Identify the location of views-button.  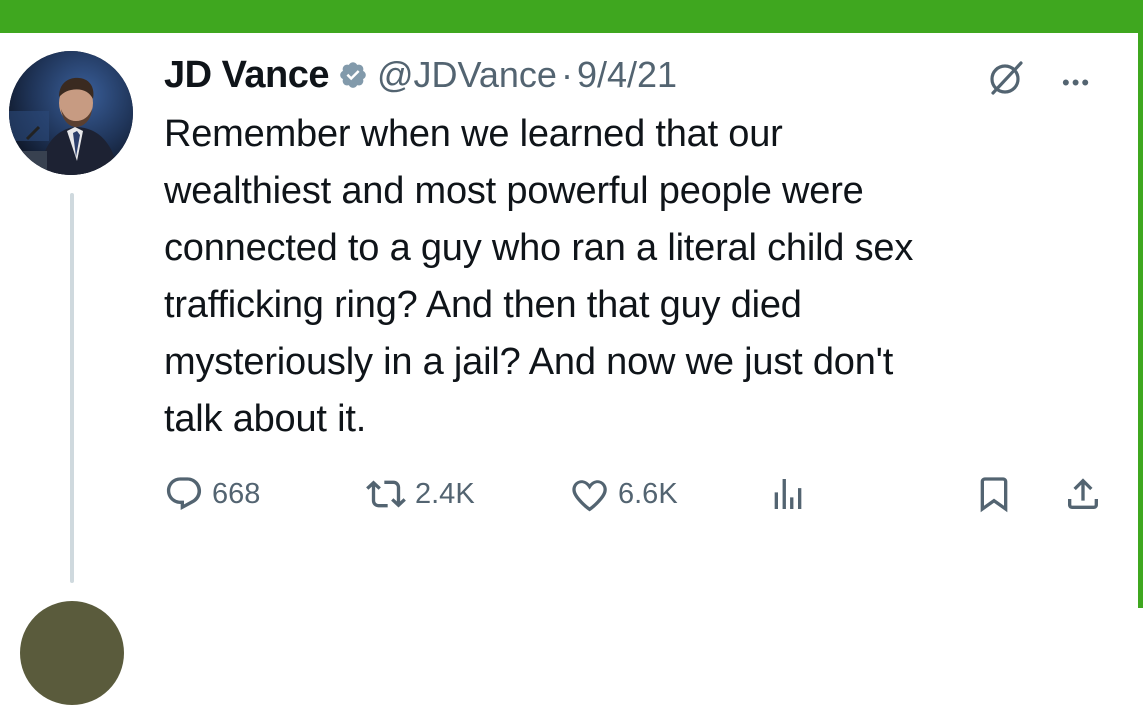
(788, 494).